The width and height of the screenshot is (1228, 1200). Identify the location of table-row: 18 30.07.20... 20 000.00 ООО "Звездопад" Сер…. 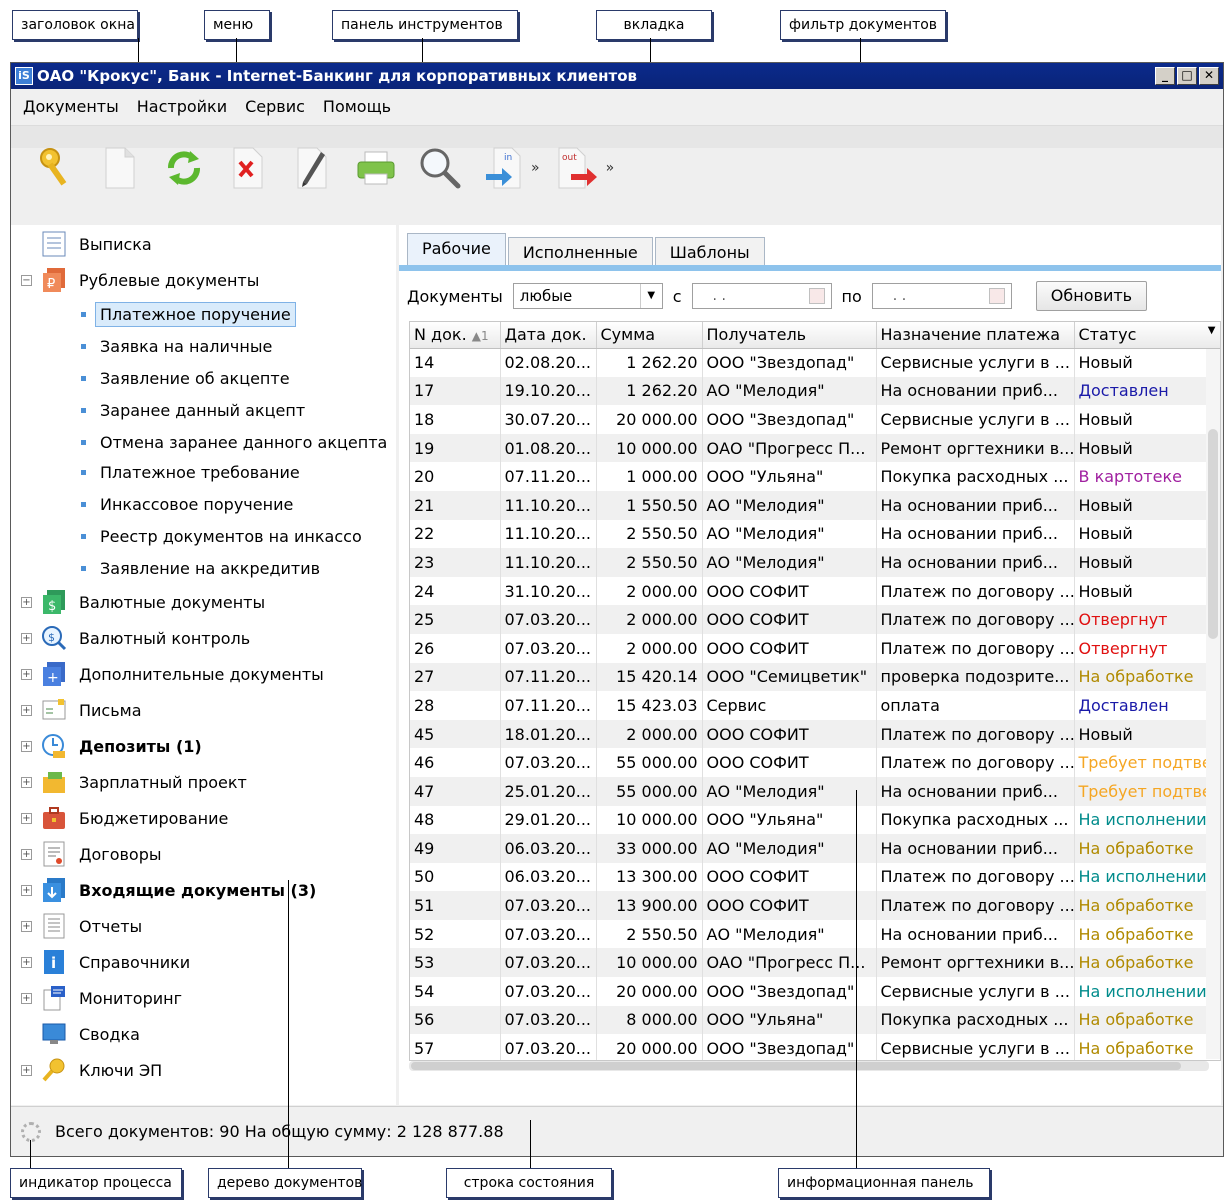
(815, 419).